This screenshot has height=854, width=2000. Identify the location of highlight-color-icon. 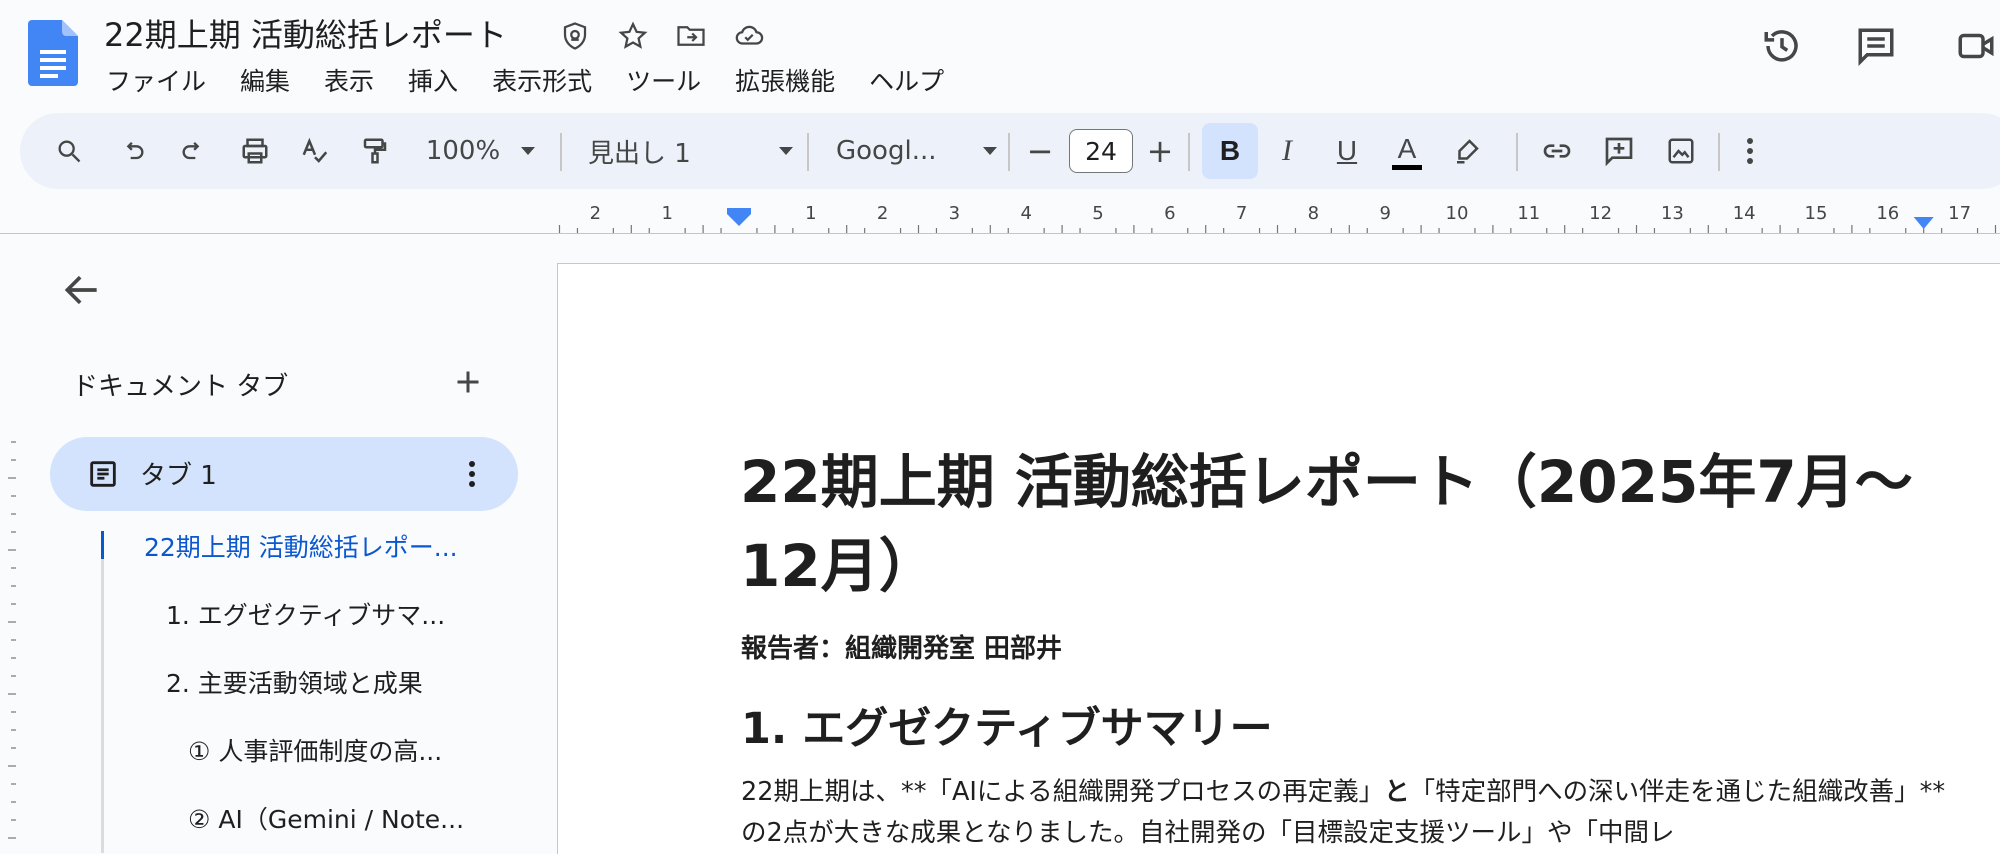
(1467, 151).